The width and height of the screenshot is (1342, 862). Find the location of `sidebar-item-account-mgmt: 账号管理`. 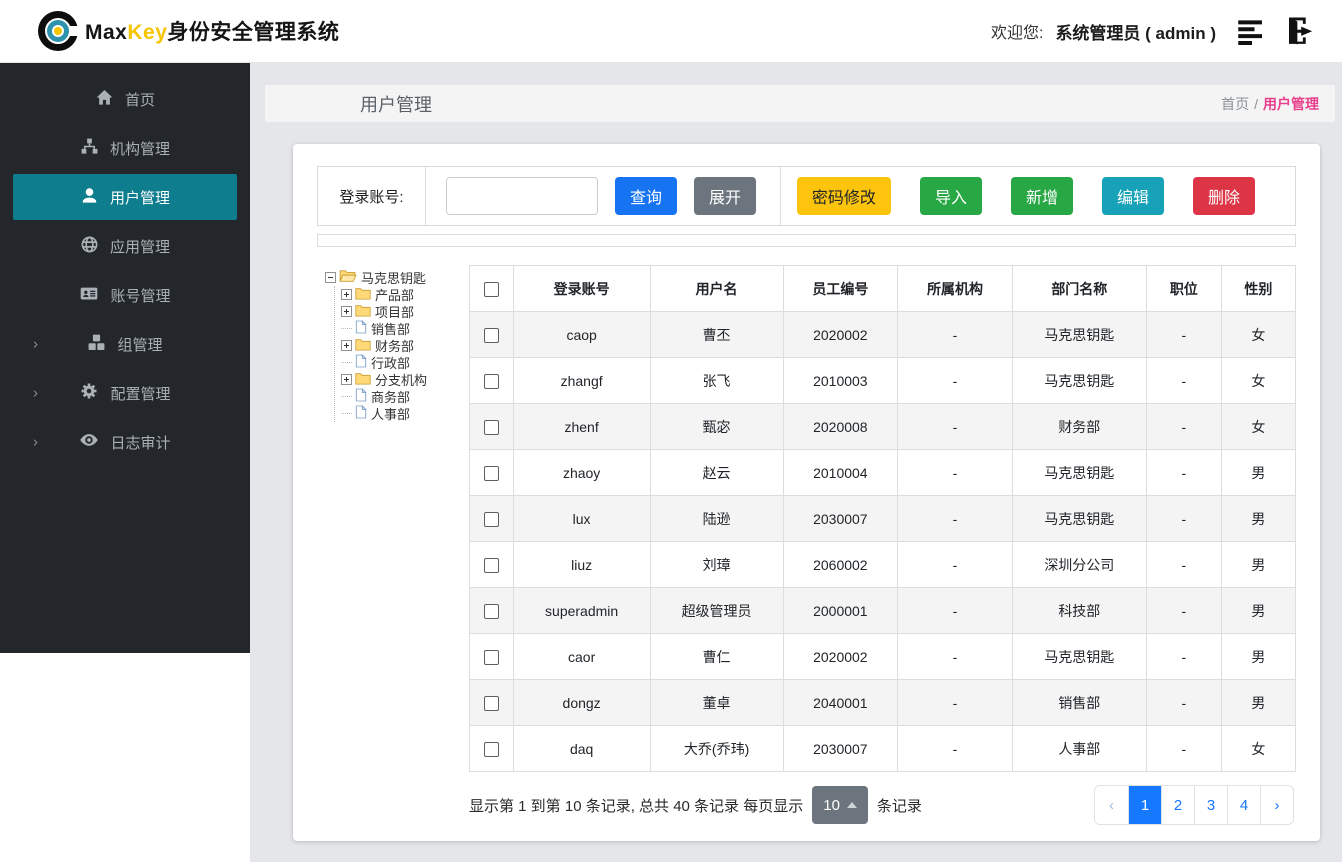

sidebar-item-account-mgmt: 账号管理 is located at coordinates (125, 295).